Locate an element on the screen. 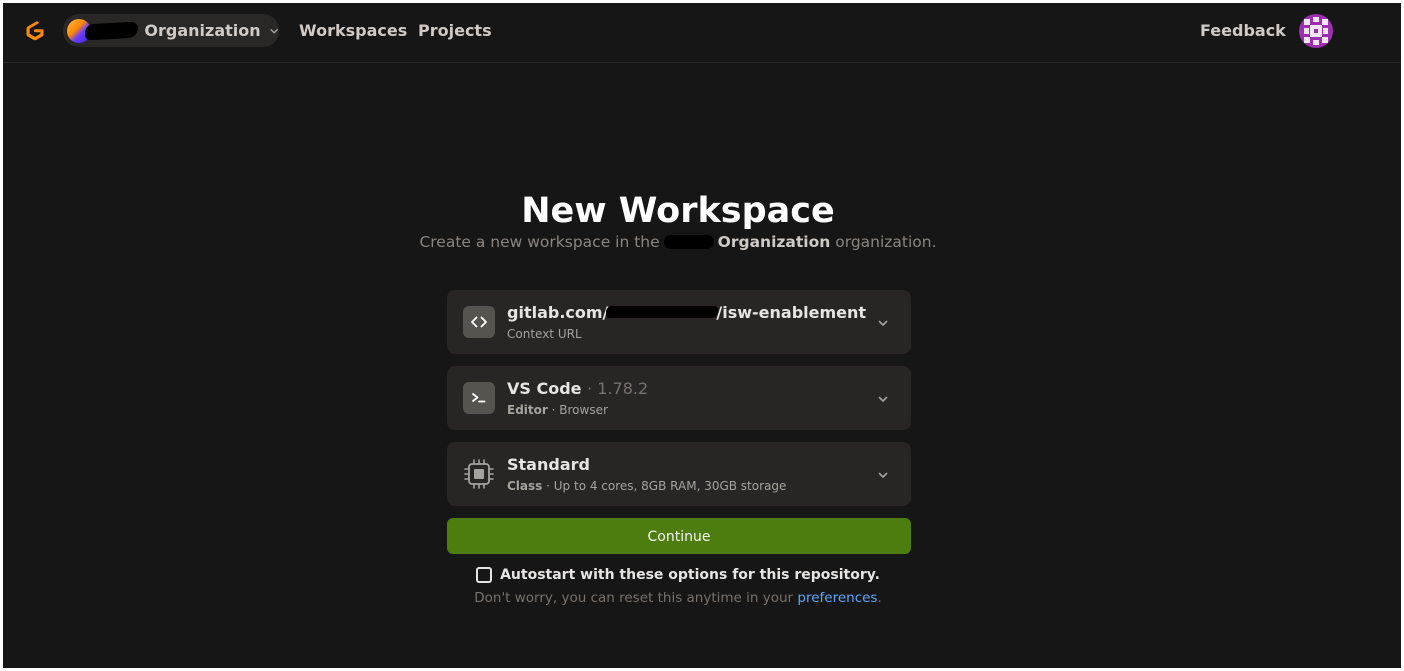 The width and height of the screenshot is (1404, 671). context-url-selector: gitlab.com/ /isw-enablement Context URL is located at coordinates (679, 322).